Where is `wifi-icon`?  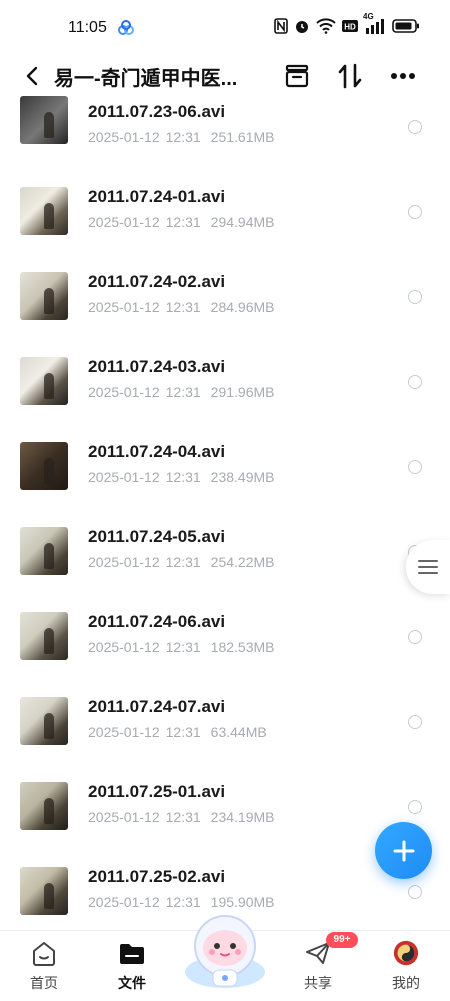 wifi-icon is located at coordinates (326, 26).